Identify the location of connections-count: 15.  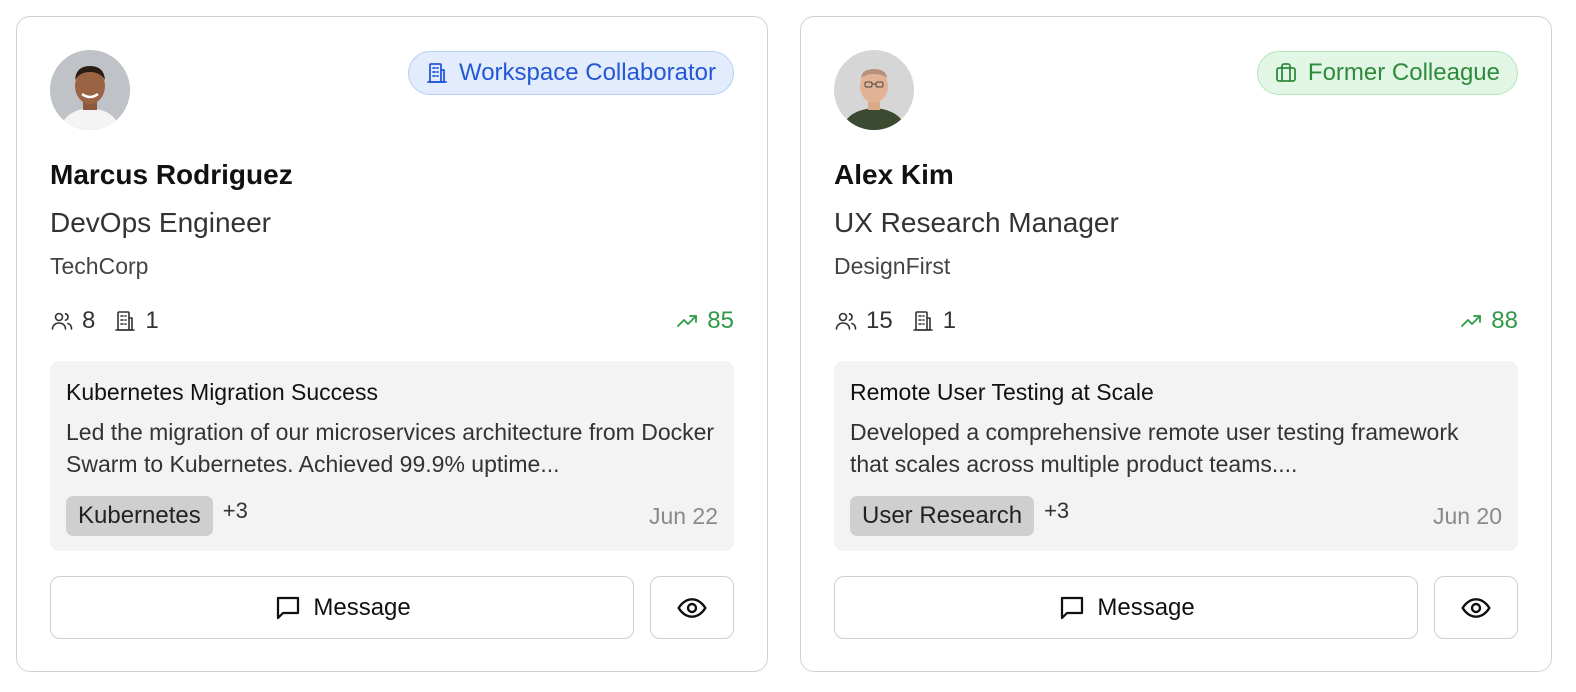
(879, 320).